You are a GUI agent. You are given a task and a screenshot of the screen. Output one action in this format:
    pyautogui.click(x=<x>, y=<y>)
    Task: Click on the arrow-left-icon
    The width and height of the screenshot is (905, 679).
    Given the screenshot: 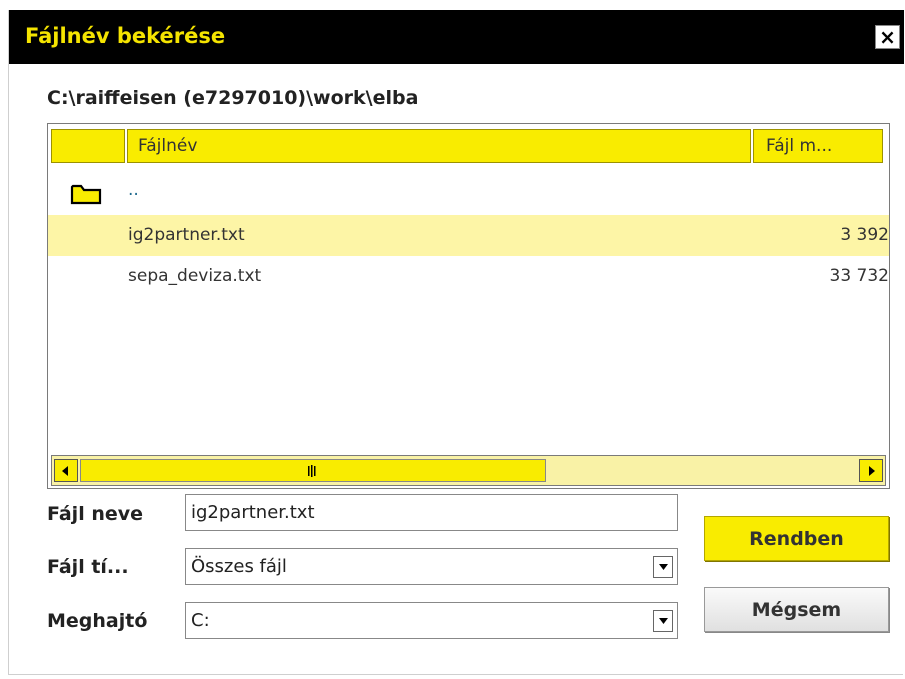 What is the action you would take?
    pyautogui.click(x=65, y=470)
    